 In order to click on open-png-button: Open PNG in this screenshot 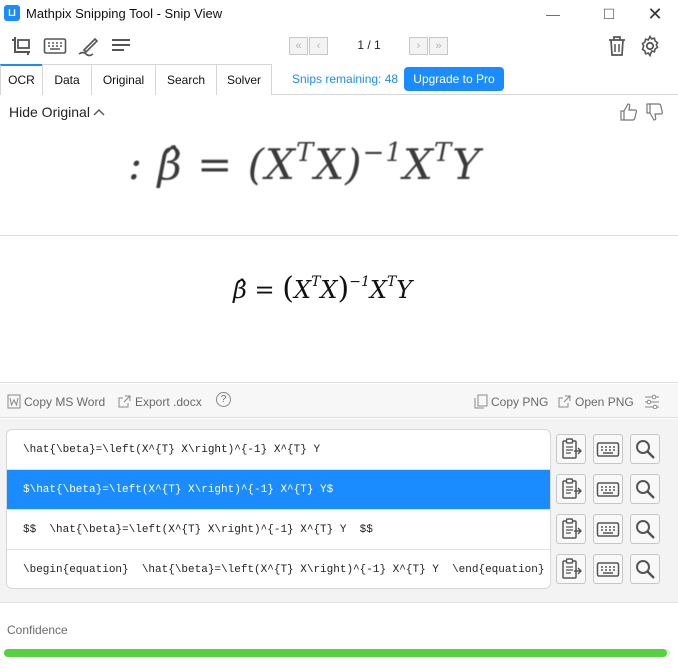, I will do `click(595, 401)`.